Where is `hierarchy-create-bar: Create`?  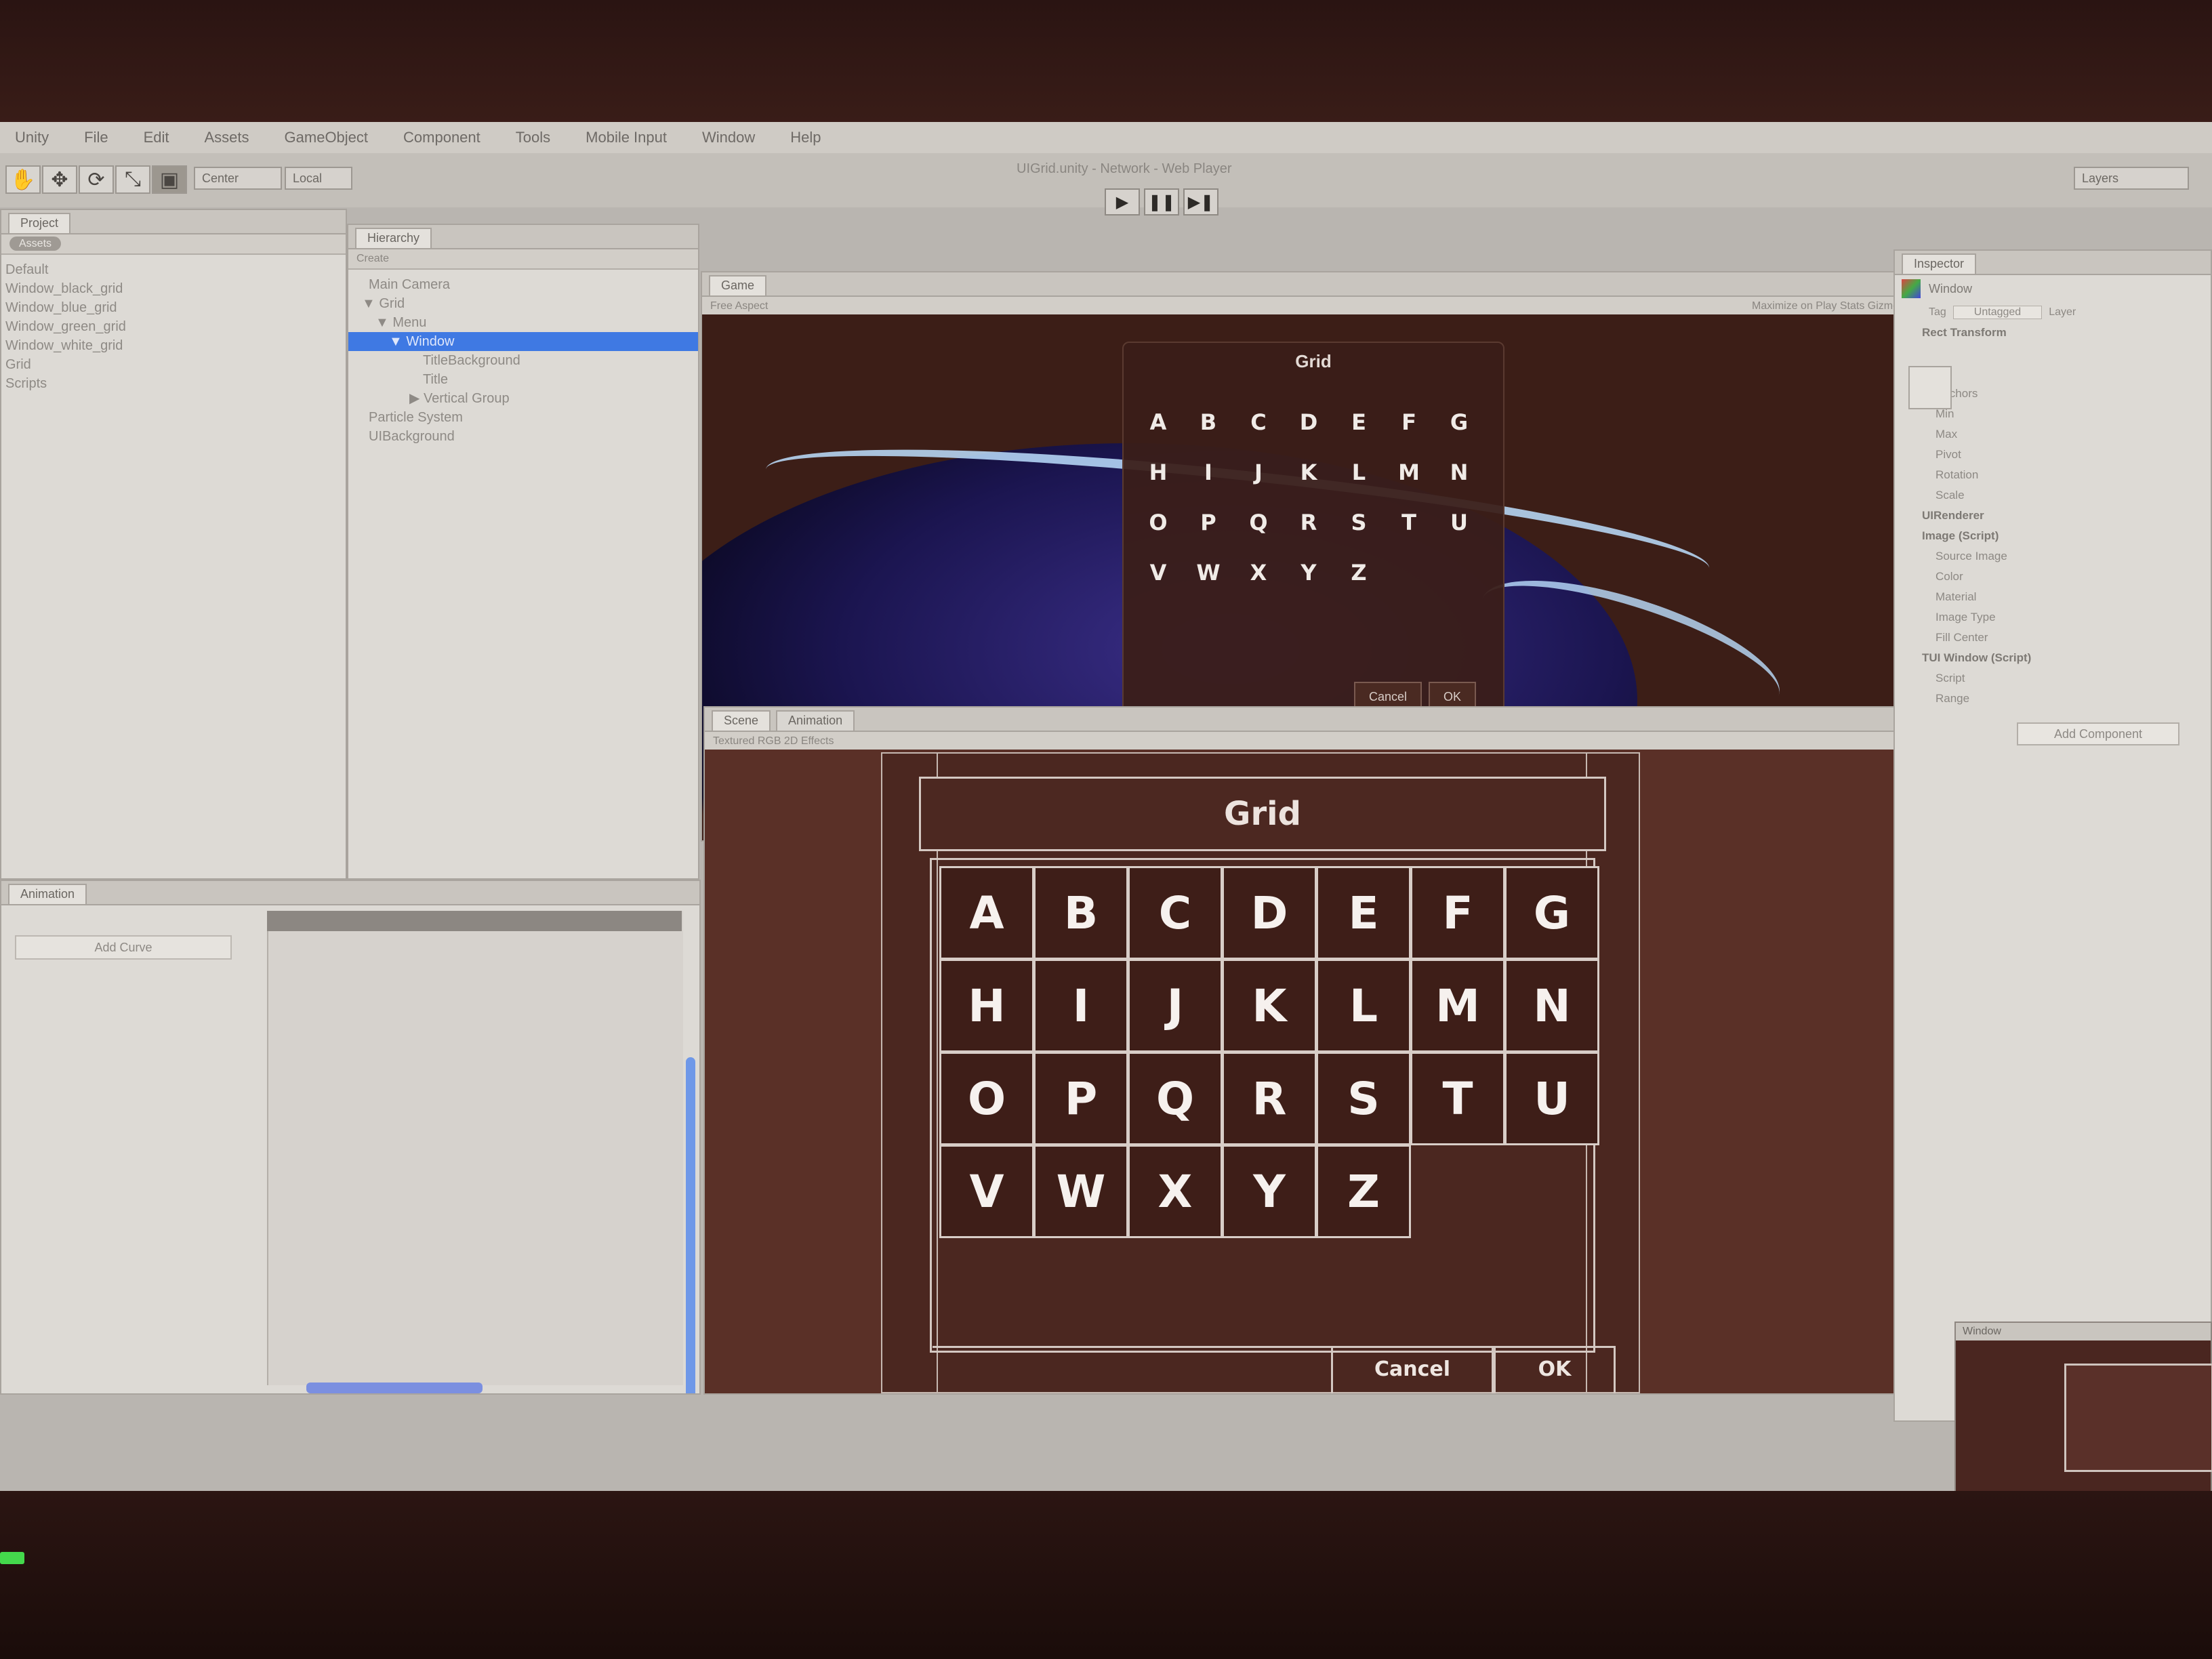 hierarchy-create-bar: Create is located at coordinates (523, 259).